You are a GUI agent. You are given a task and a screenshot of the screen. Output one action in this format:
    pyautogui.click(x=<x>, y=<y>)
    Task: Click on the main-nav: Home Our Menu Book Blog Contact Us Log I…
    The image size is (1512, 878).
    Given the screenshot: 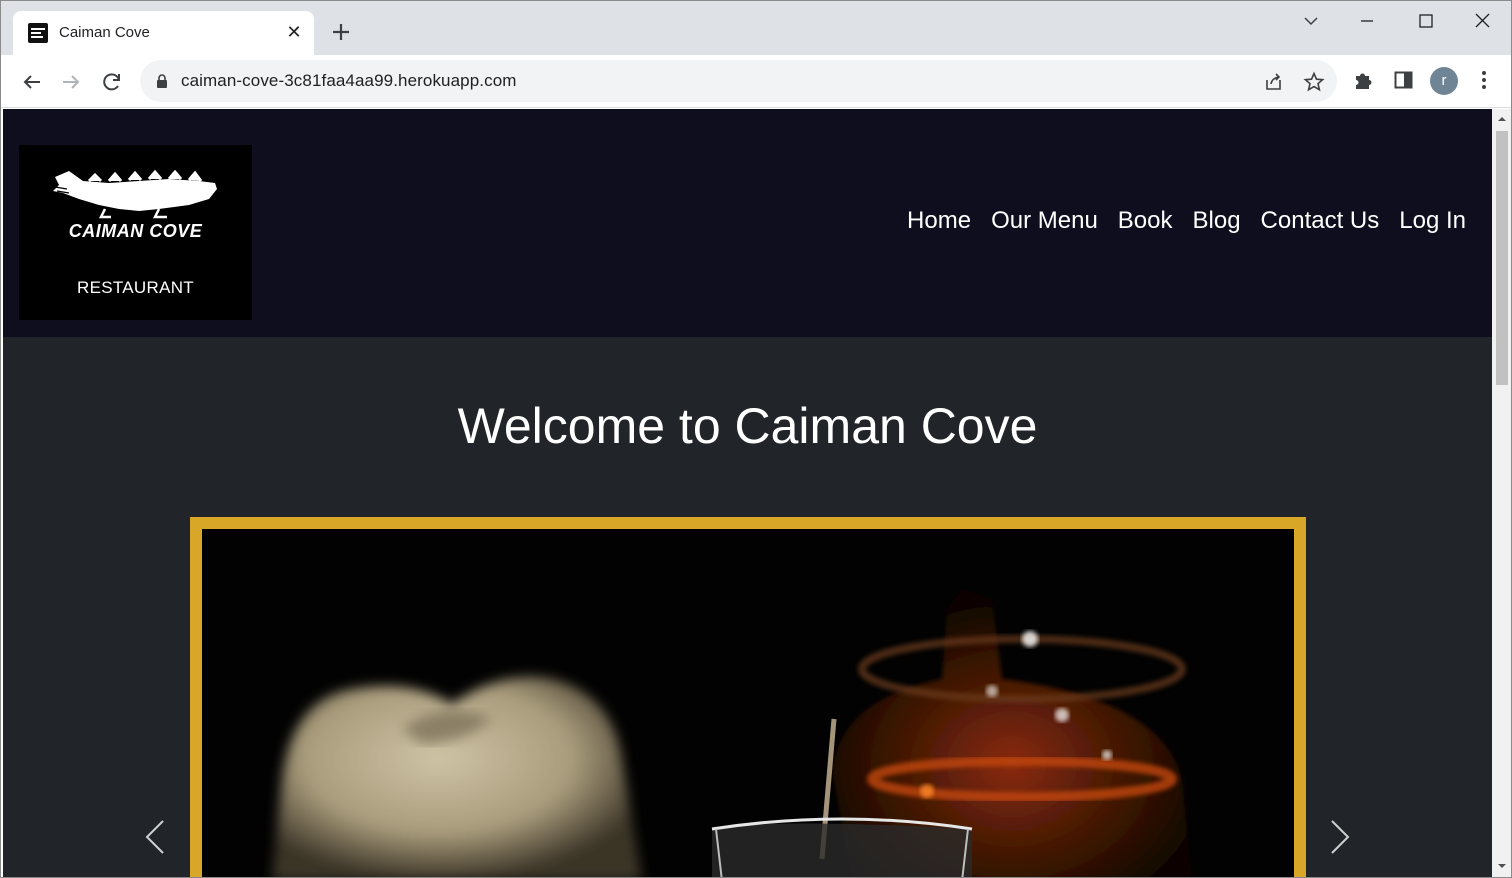 What is the action you would take?
    pyautogui.click(x=1176, y=221)
    